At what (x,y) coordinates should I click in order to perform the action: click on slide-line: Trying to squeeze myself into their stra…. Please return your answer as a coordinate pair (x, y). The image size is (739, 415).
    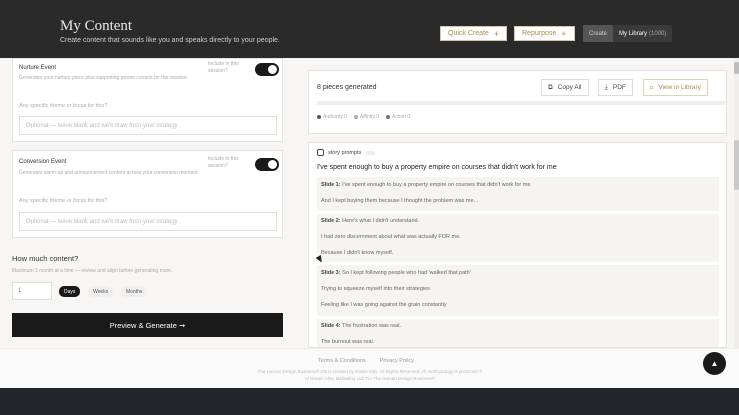
    Looking at the image, I should click on (375, 289).